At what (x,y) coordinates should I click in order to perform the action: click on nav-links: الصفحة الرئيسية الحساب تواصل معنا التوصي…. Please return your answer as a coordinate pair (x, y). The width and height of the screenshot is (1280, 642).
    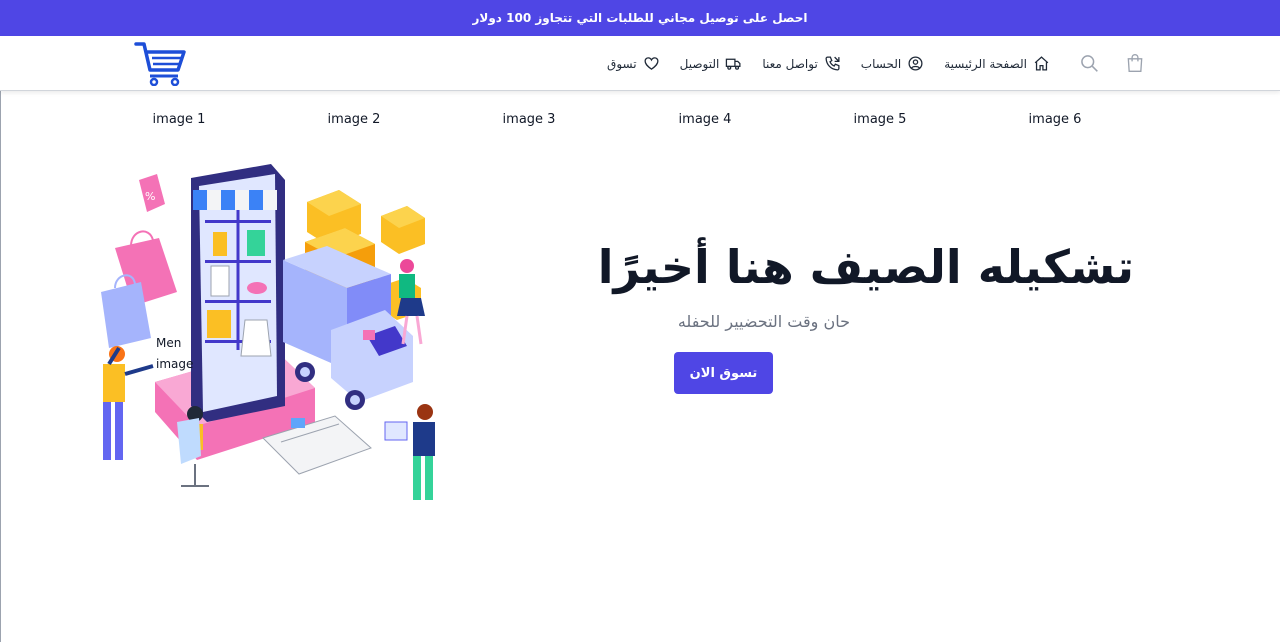
    Looking at the image, I should click on (828, 63).